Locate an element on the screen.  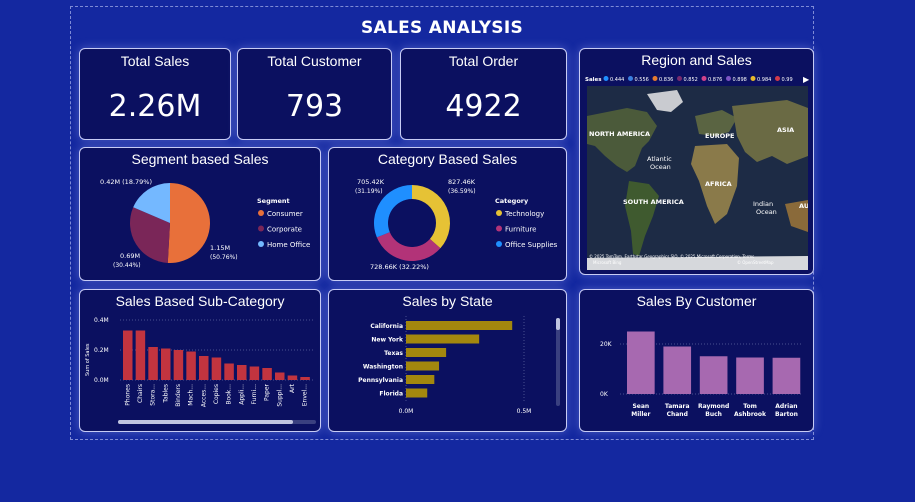
state-label: Texas is located at coordinates (393, 353).